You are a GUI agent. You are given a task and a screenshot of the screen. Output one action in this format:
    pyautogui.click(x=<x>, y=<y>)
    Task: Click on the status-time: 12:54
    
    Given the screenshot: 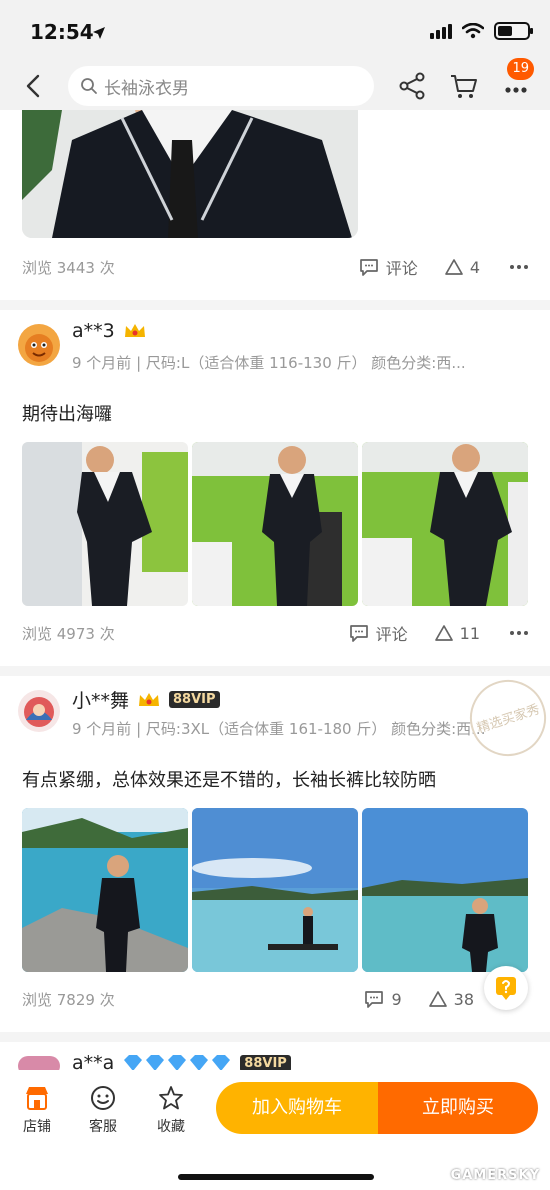 What is the action you would take?
    pyautogui.click(x=62, y=32)
    